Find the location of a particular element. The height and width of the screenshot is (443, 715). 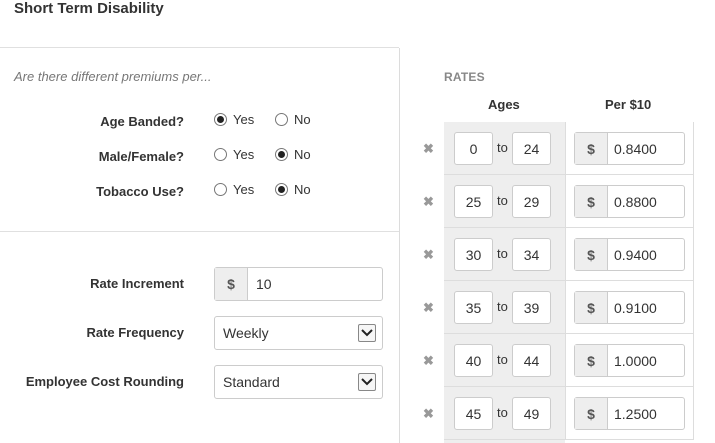

tobacco-no-radio: No is located at coordinates (293, 189).